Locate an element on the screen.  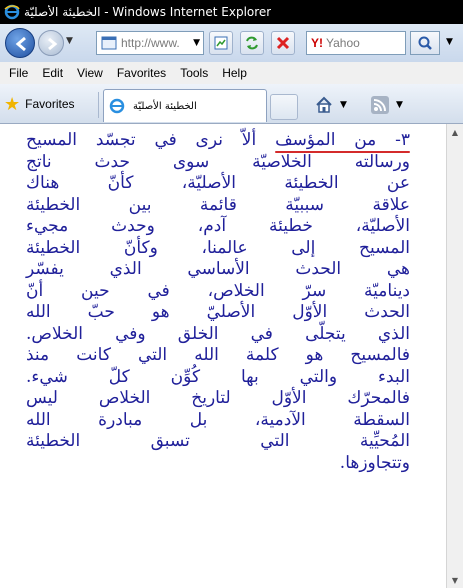
text-line: السقطة الآدمية، بل مبادرة الله is located at coordinates (218, 419).